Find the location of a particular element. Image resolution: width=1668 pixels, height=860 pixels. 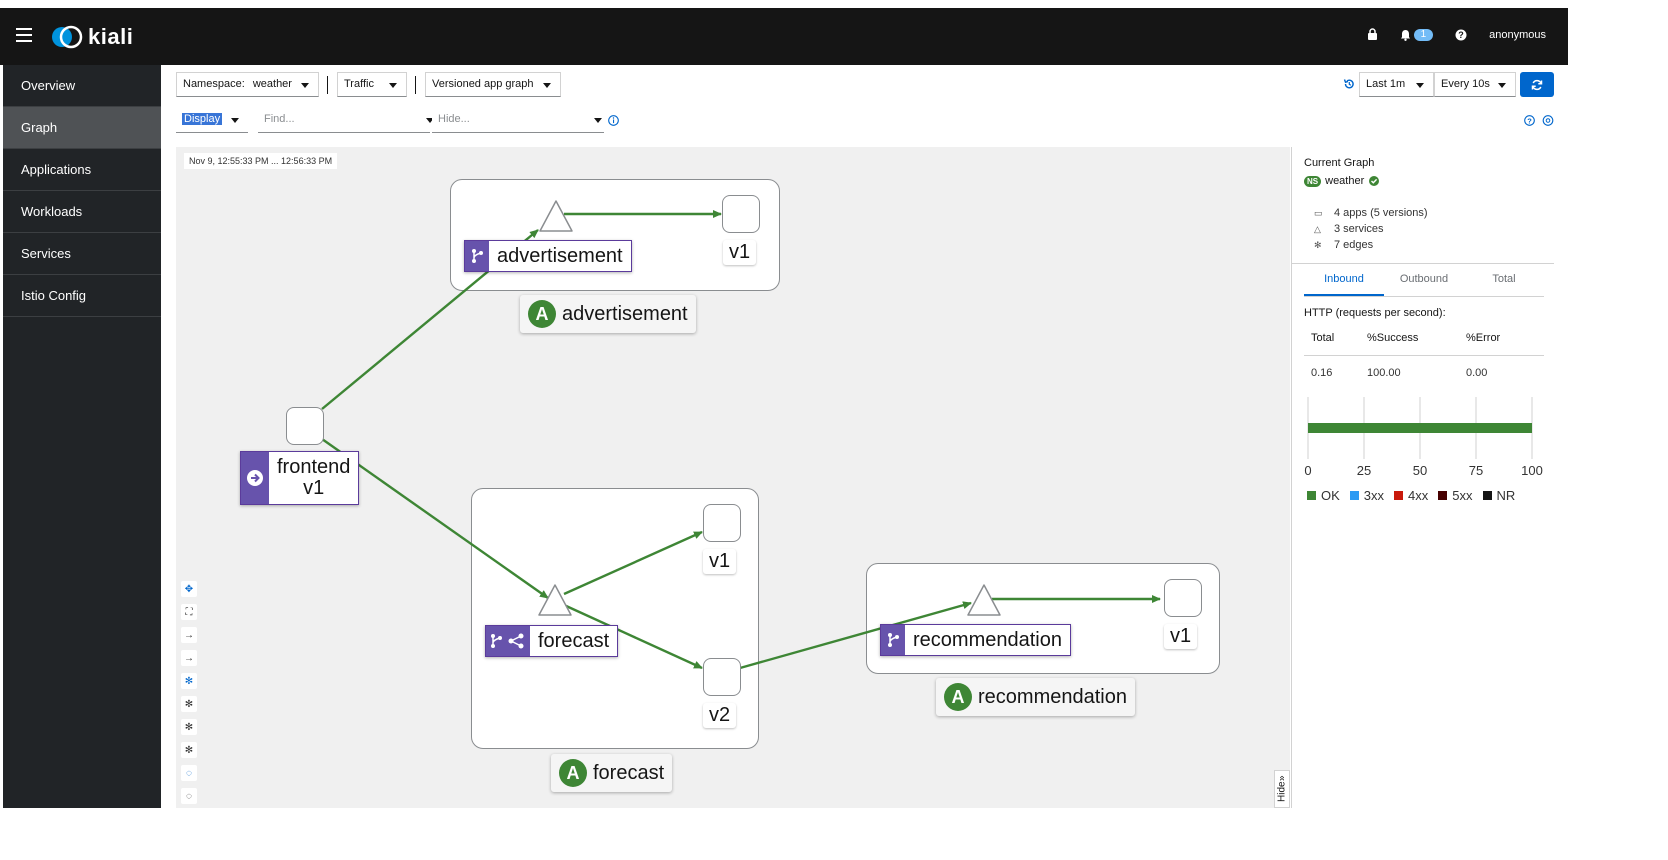

brand-name: kiali is located at coordinates (111, 36).